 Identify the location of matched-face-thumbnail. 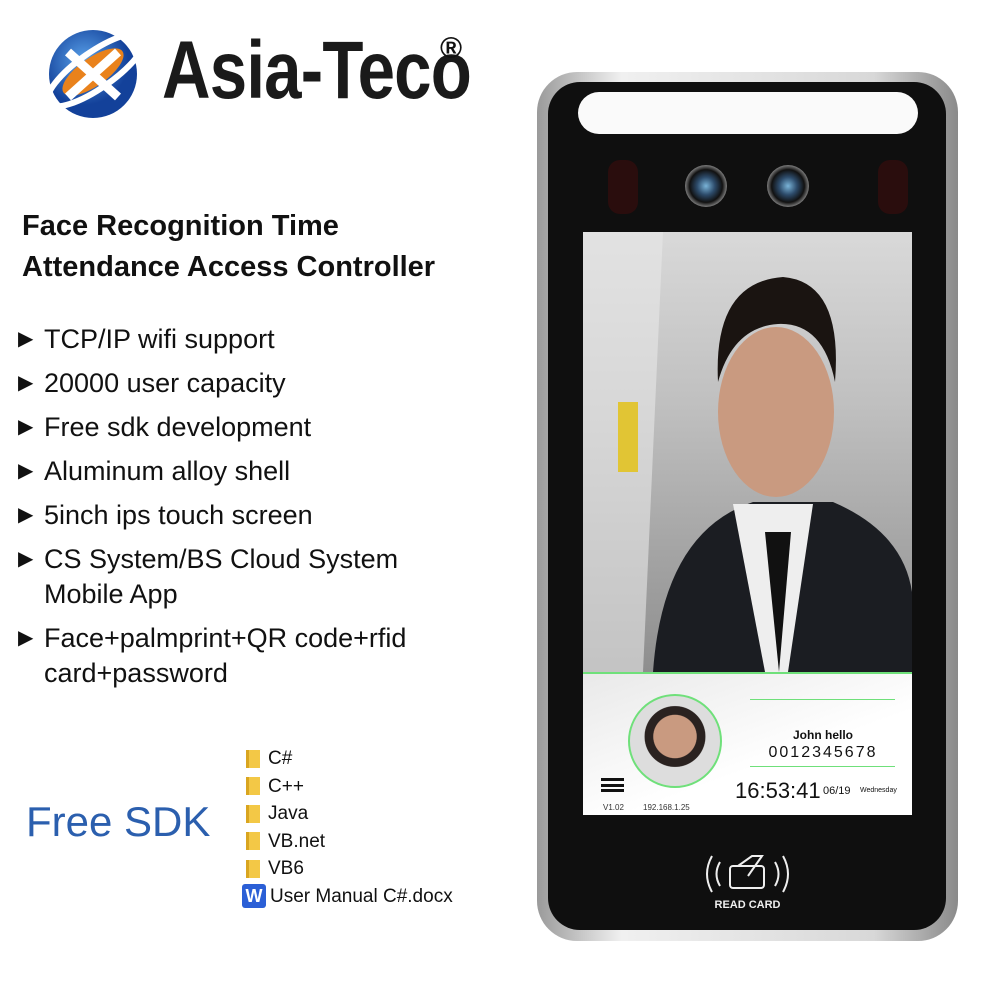
(675, 741).